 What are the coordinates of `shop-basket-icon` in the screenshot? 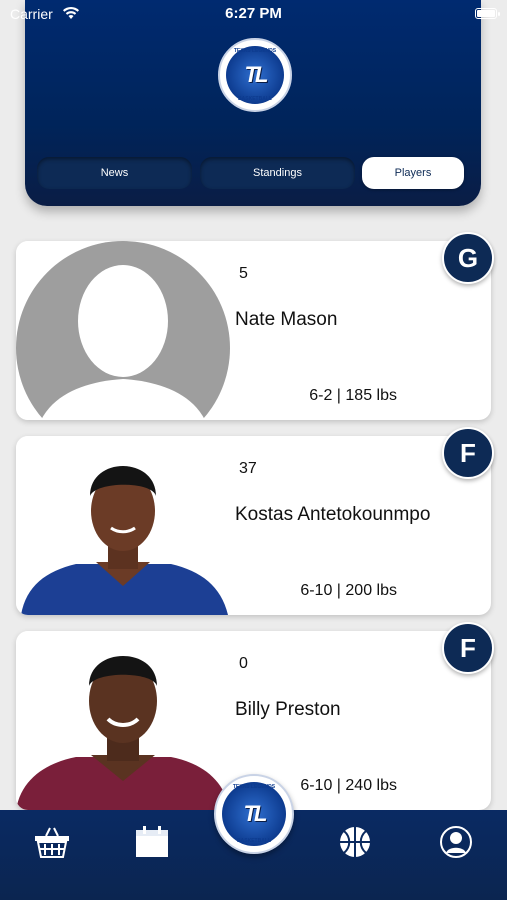 It's located at (52, 842).